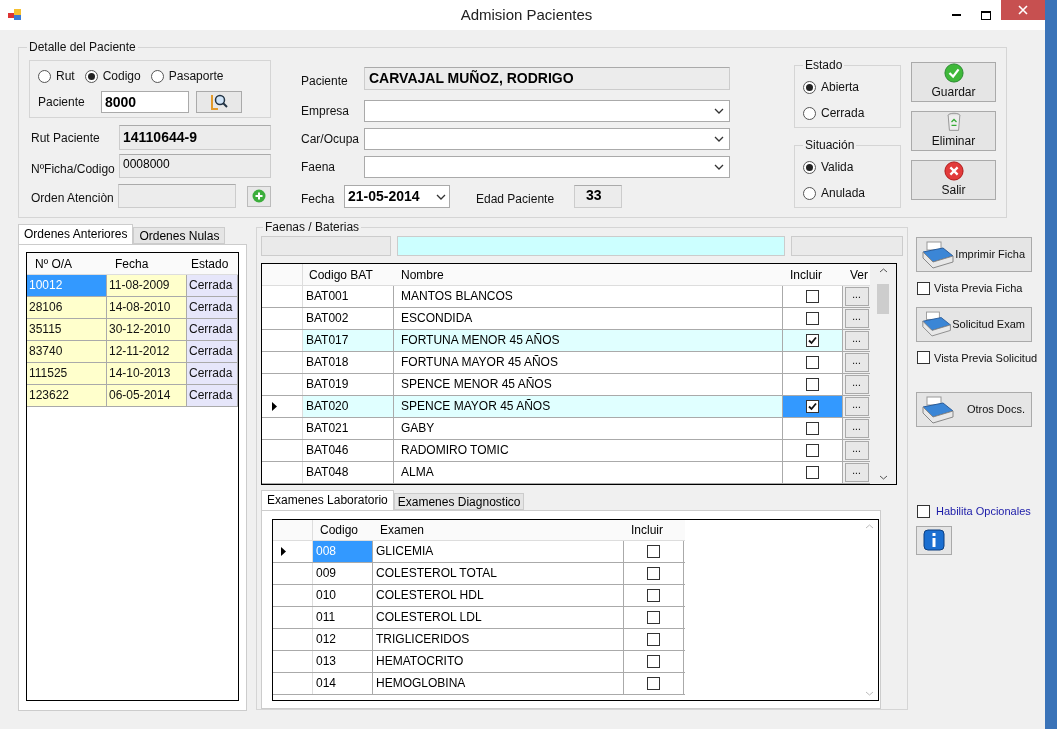 The image size is (1057, 729). I want to click on patient-code-field: 8000, so click(145, 102).